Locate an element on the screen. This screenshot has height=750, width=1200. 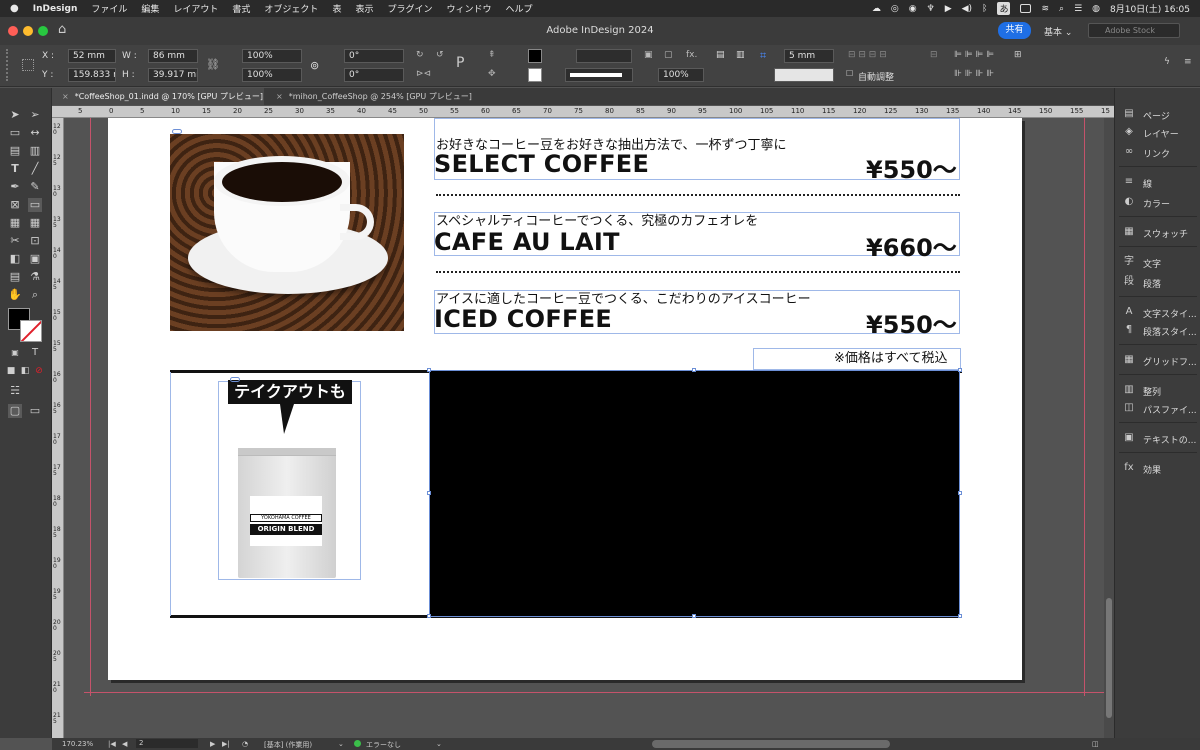
frame-fitting-icon: ▣ is located at coordinates (648, 55).